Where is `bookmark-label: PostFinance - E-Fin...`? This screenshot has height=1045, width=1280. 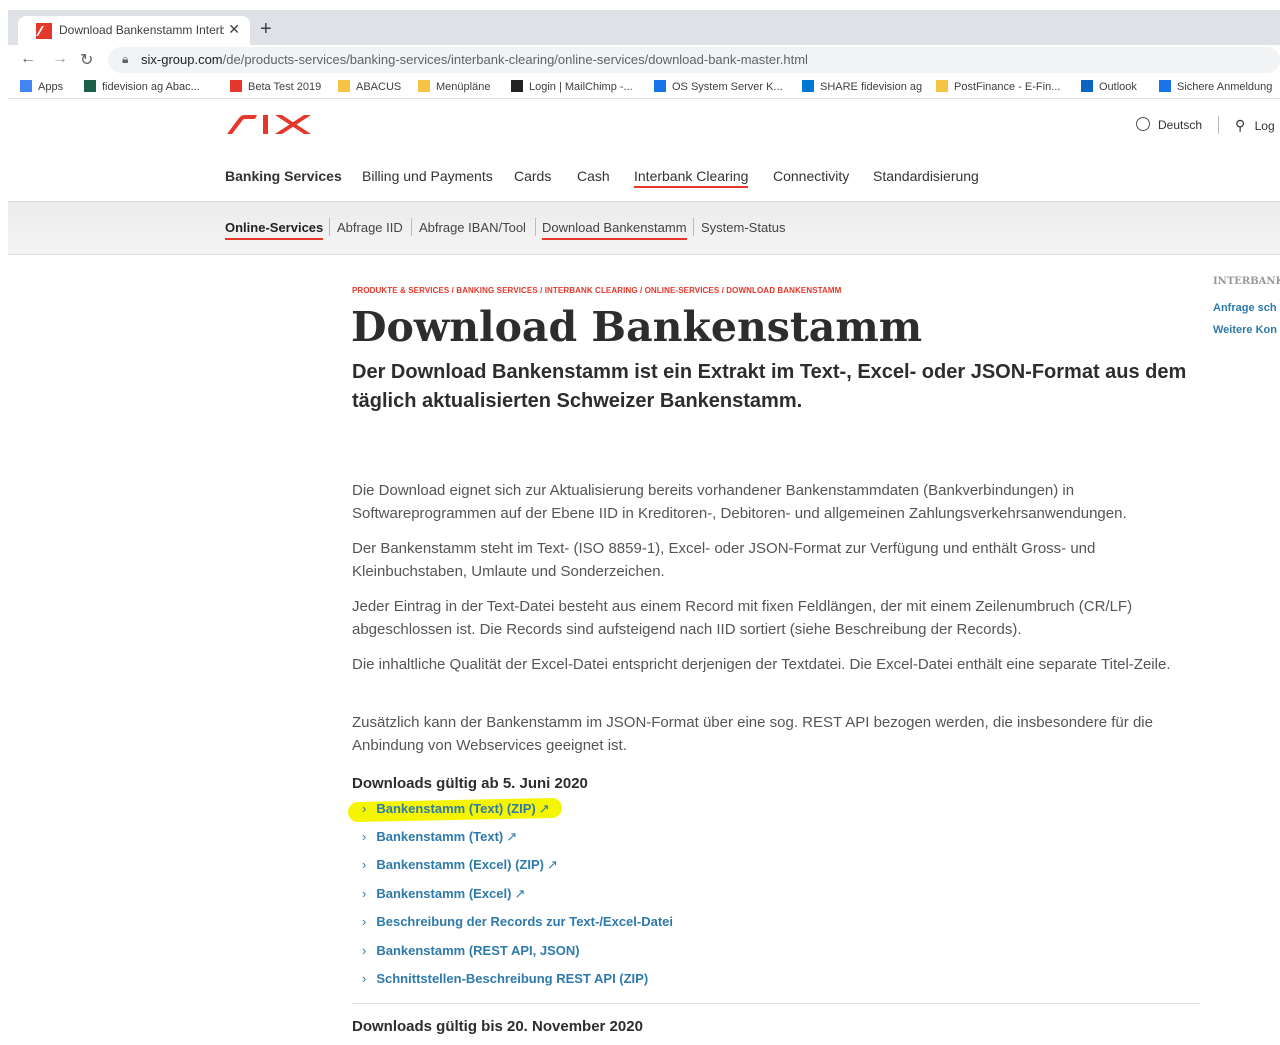 bookmark-label: PostFinance - E-Fin... is located at coordinates (1007, 87).